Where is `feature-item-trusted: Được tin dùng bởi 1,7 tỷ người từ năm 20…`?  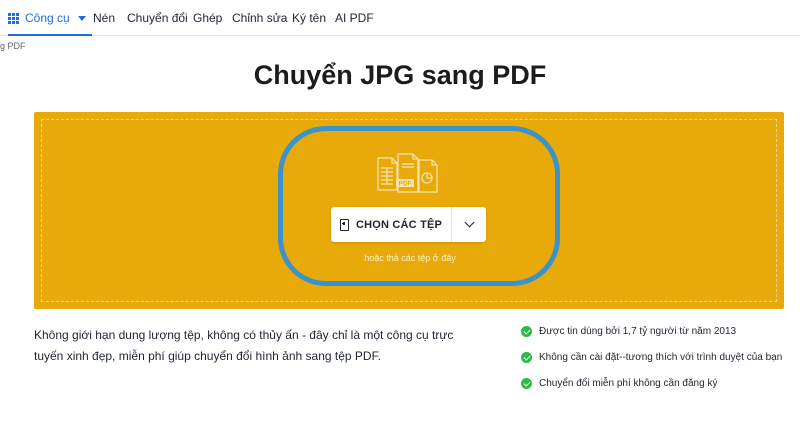 feature-item-trusted: Được tin dùng bởi 1,7 tỷ người từ năm 20… is located at coordinates (628, 331).